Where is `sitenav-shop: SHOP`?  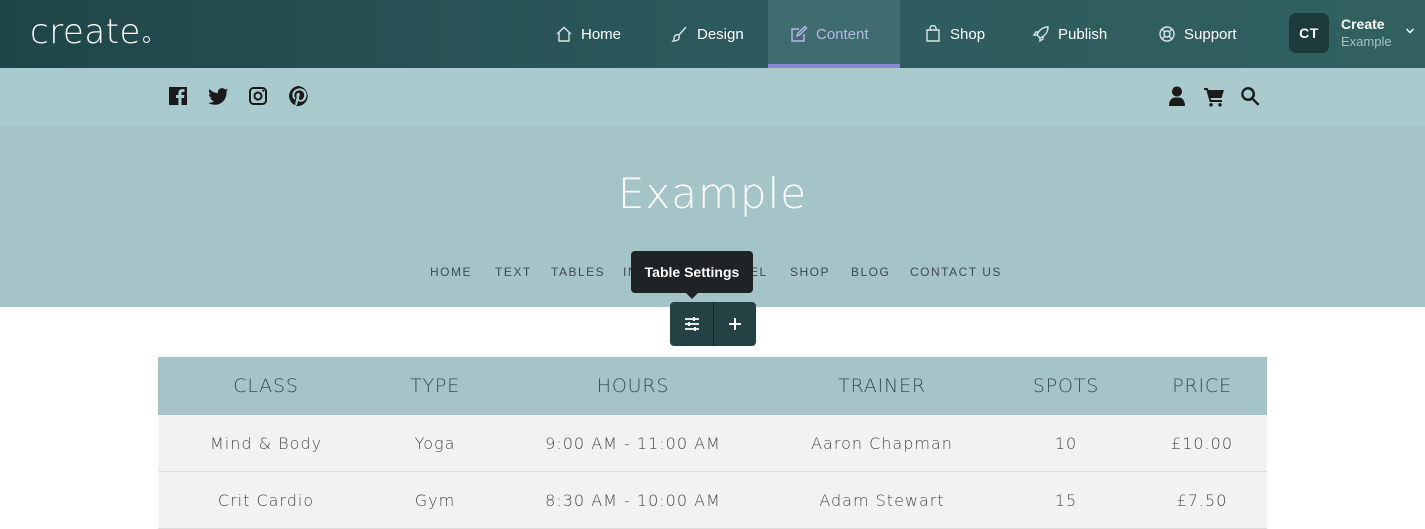 sitenav-shop: SHOP is located at coordinates (810, 272).